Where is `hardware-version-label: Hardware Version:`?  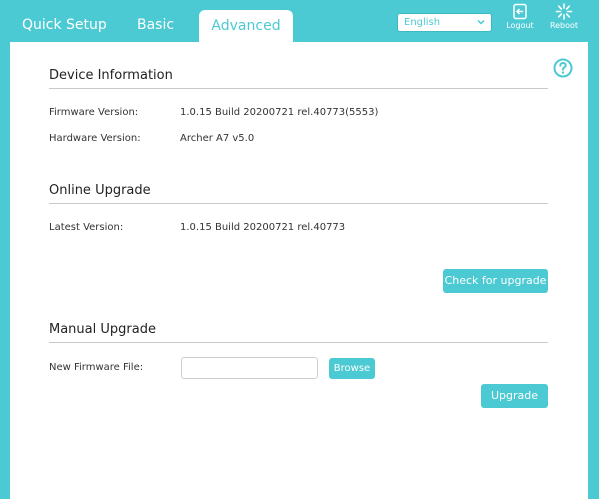 hardware-version-label: Hardware Version: is located at coordinates (95, 138).